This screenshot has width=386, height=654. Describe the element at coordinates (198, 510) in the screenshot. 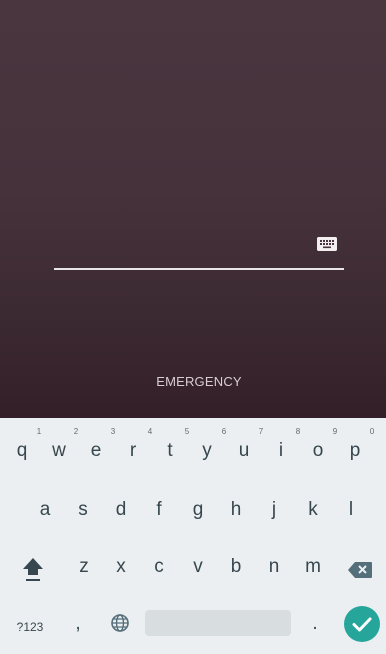

I see `key-g: g` at that location.